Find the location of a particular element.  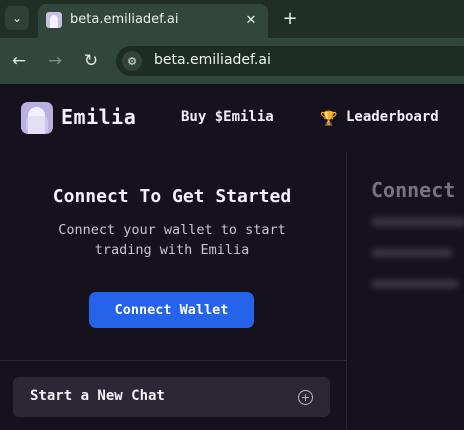

site-favicon-icon is located at coordinates (54, 20).